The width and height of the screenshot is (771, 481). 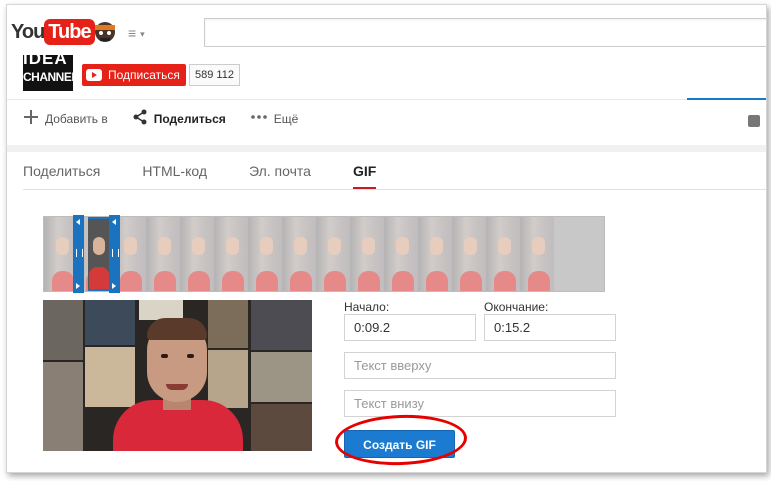 What do you see at coordinates (364, 176) in the screenshot?
I see `tab-gif: GIF` at bounding box center [364, 176].